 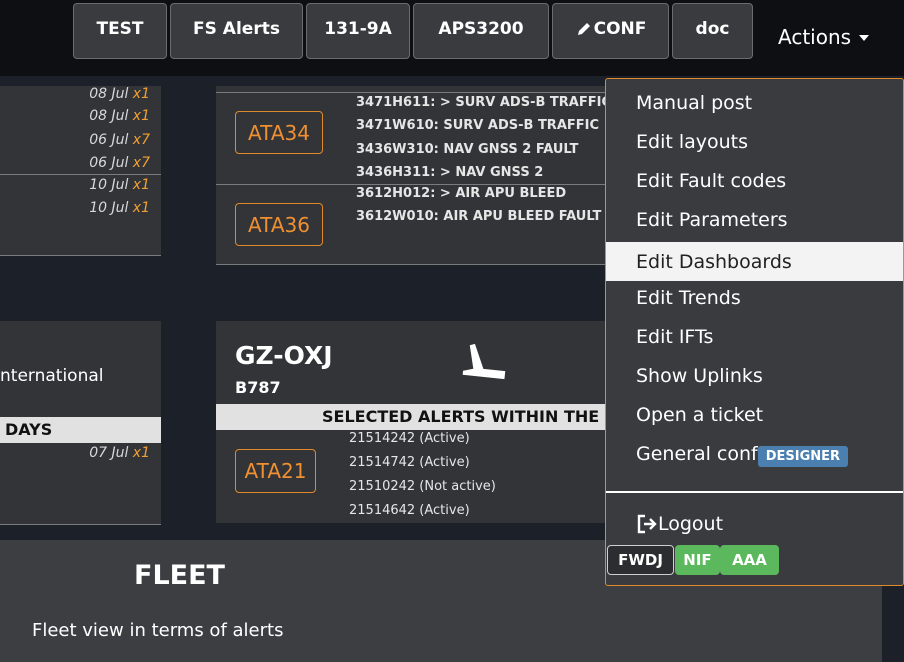 I want to click on menu-item-logout: Logout, so click(x=754, y=523).